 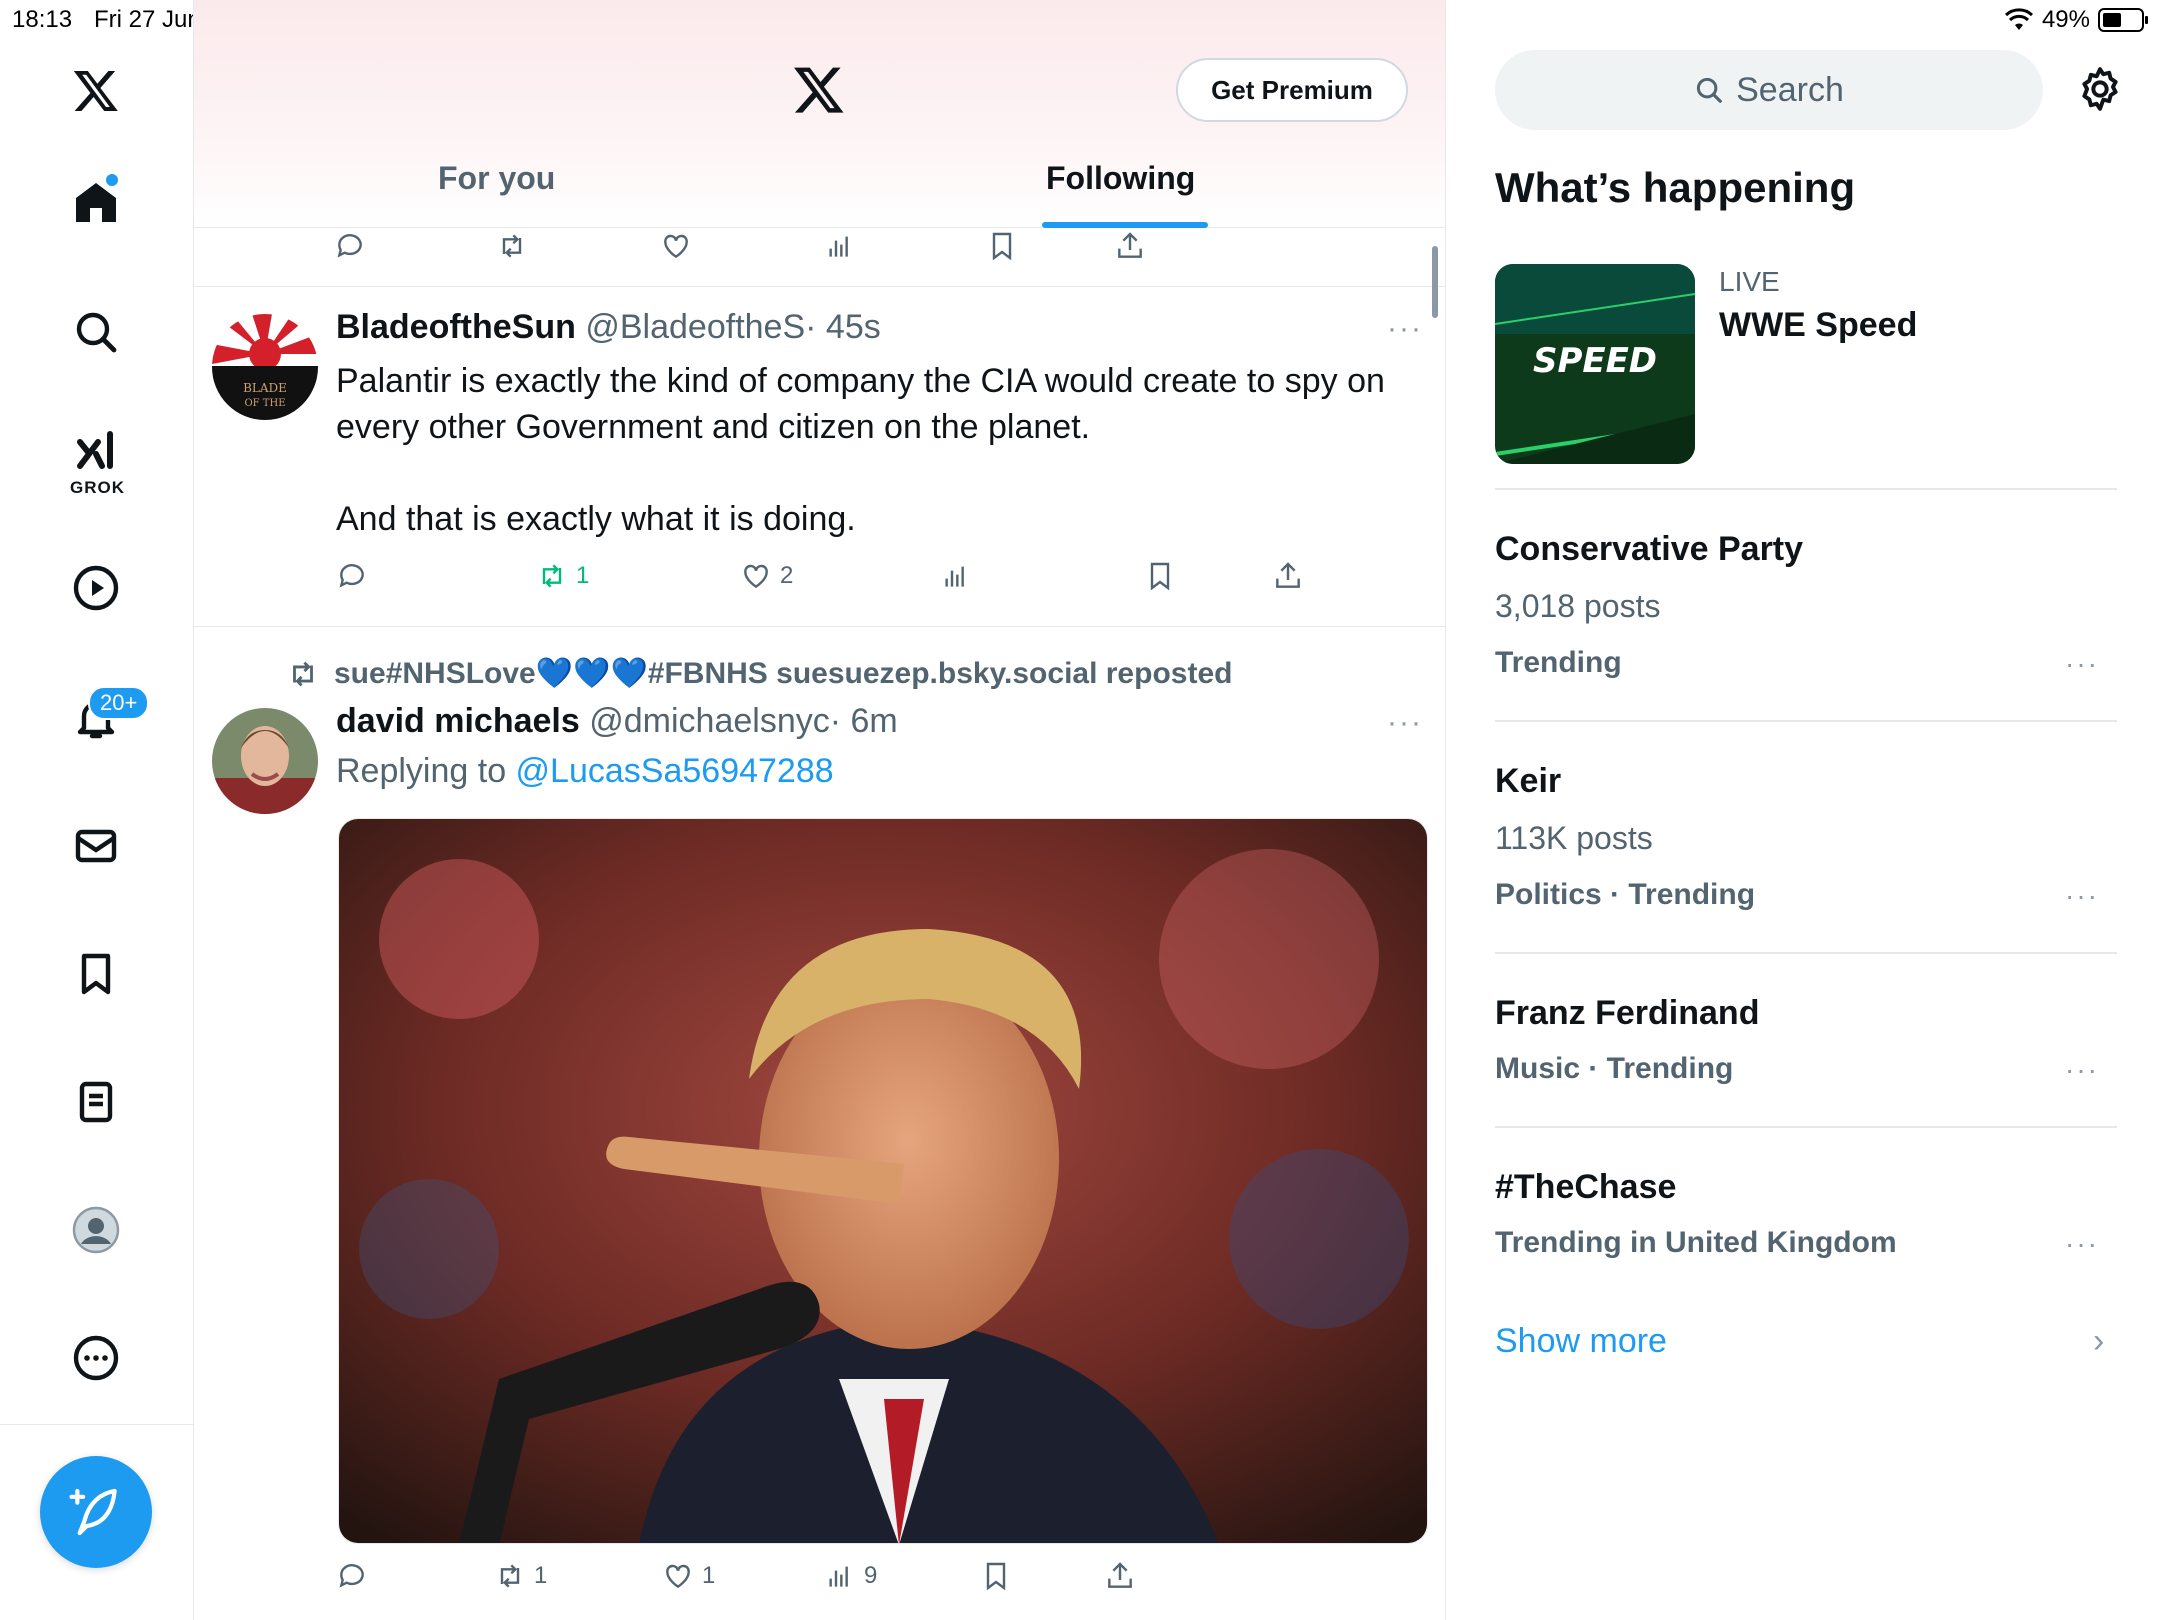 I want to click on live-label: LIVE, so click(x=1749, y=281).